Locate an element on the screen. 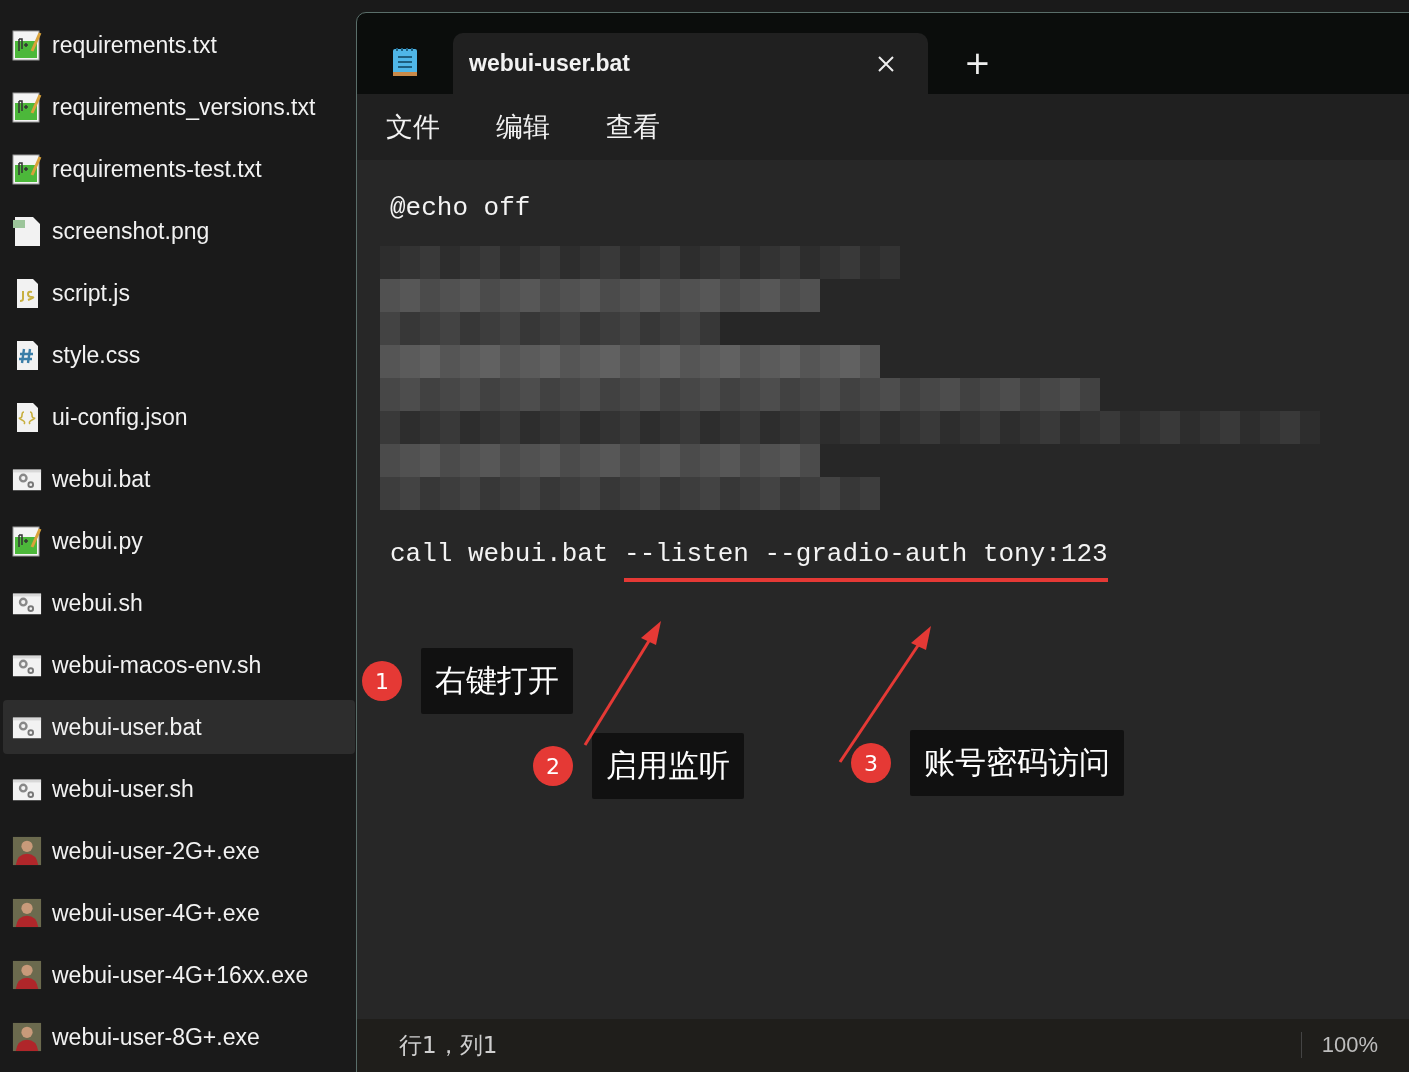 The image size is (1409, 1072). file-item: webui-user-2G+.exe is located at coordinates (179, 851).